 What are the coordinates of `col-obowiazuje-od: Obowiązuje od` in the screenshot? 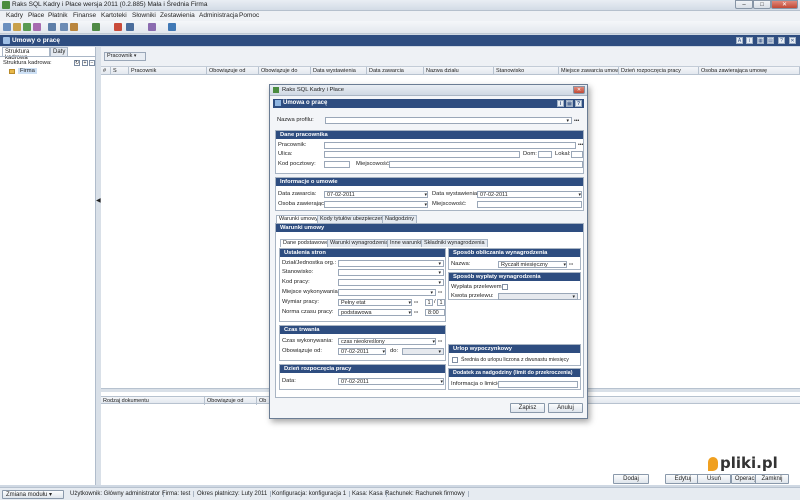 It's located at (233, 71).